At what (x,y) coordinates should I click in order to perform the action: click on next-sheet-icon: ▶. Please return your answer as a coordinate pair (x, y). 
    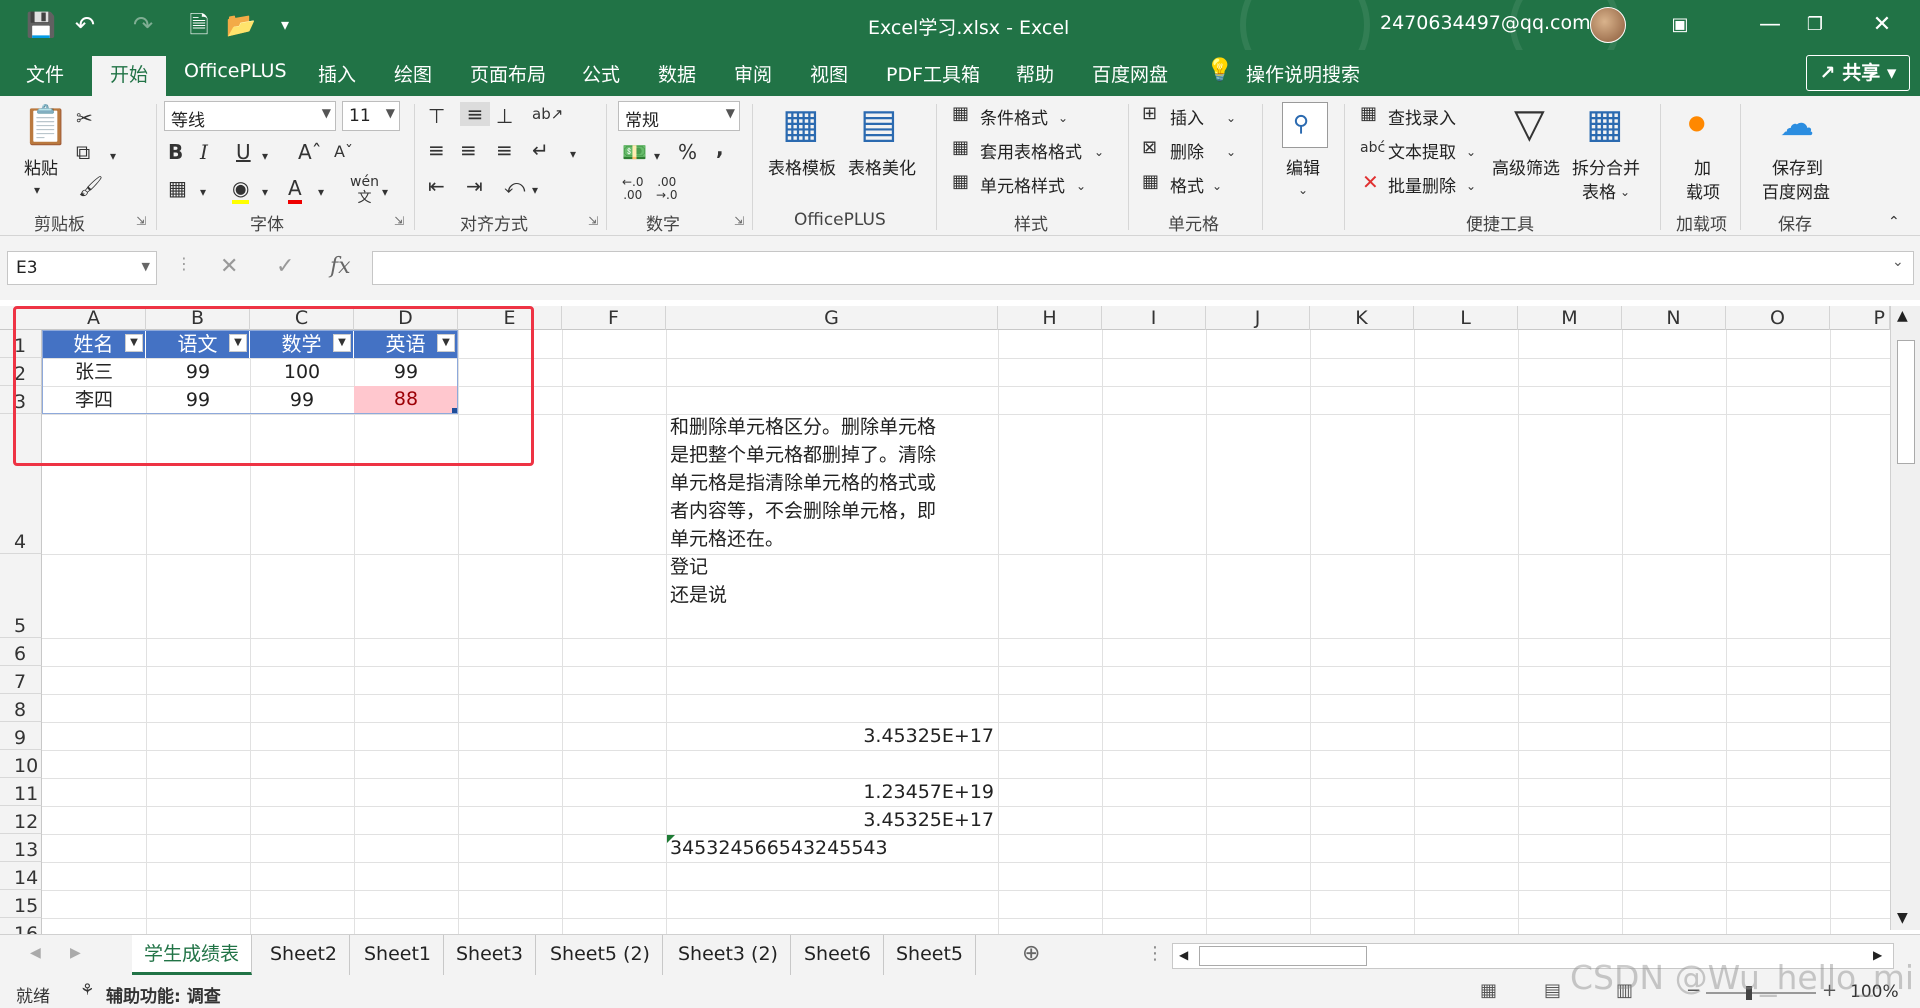
    Looking at the image, I should click on (75, 953).